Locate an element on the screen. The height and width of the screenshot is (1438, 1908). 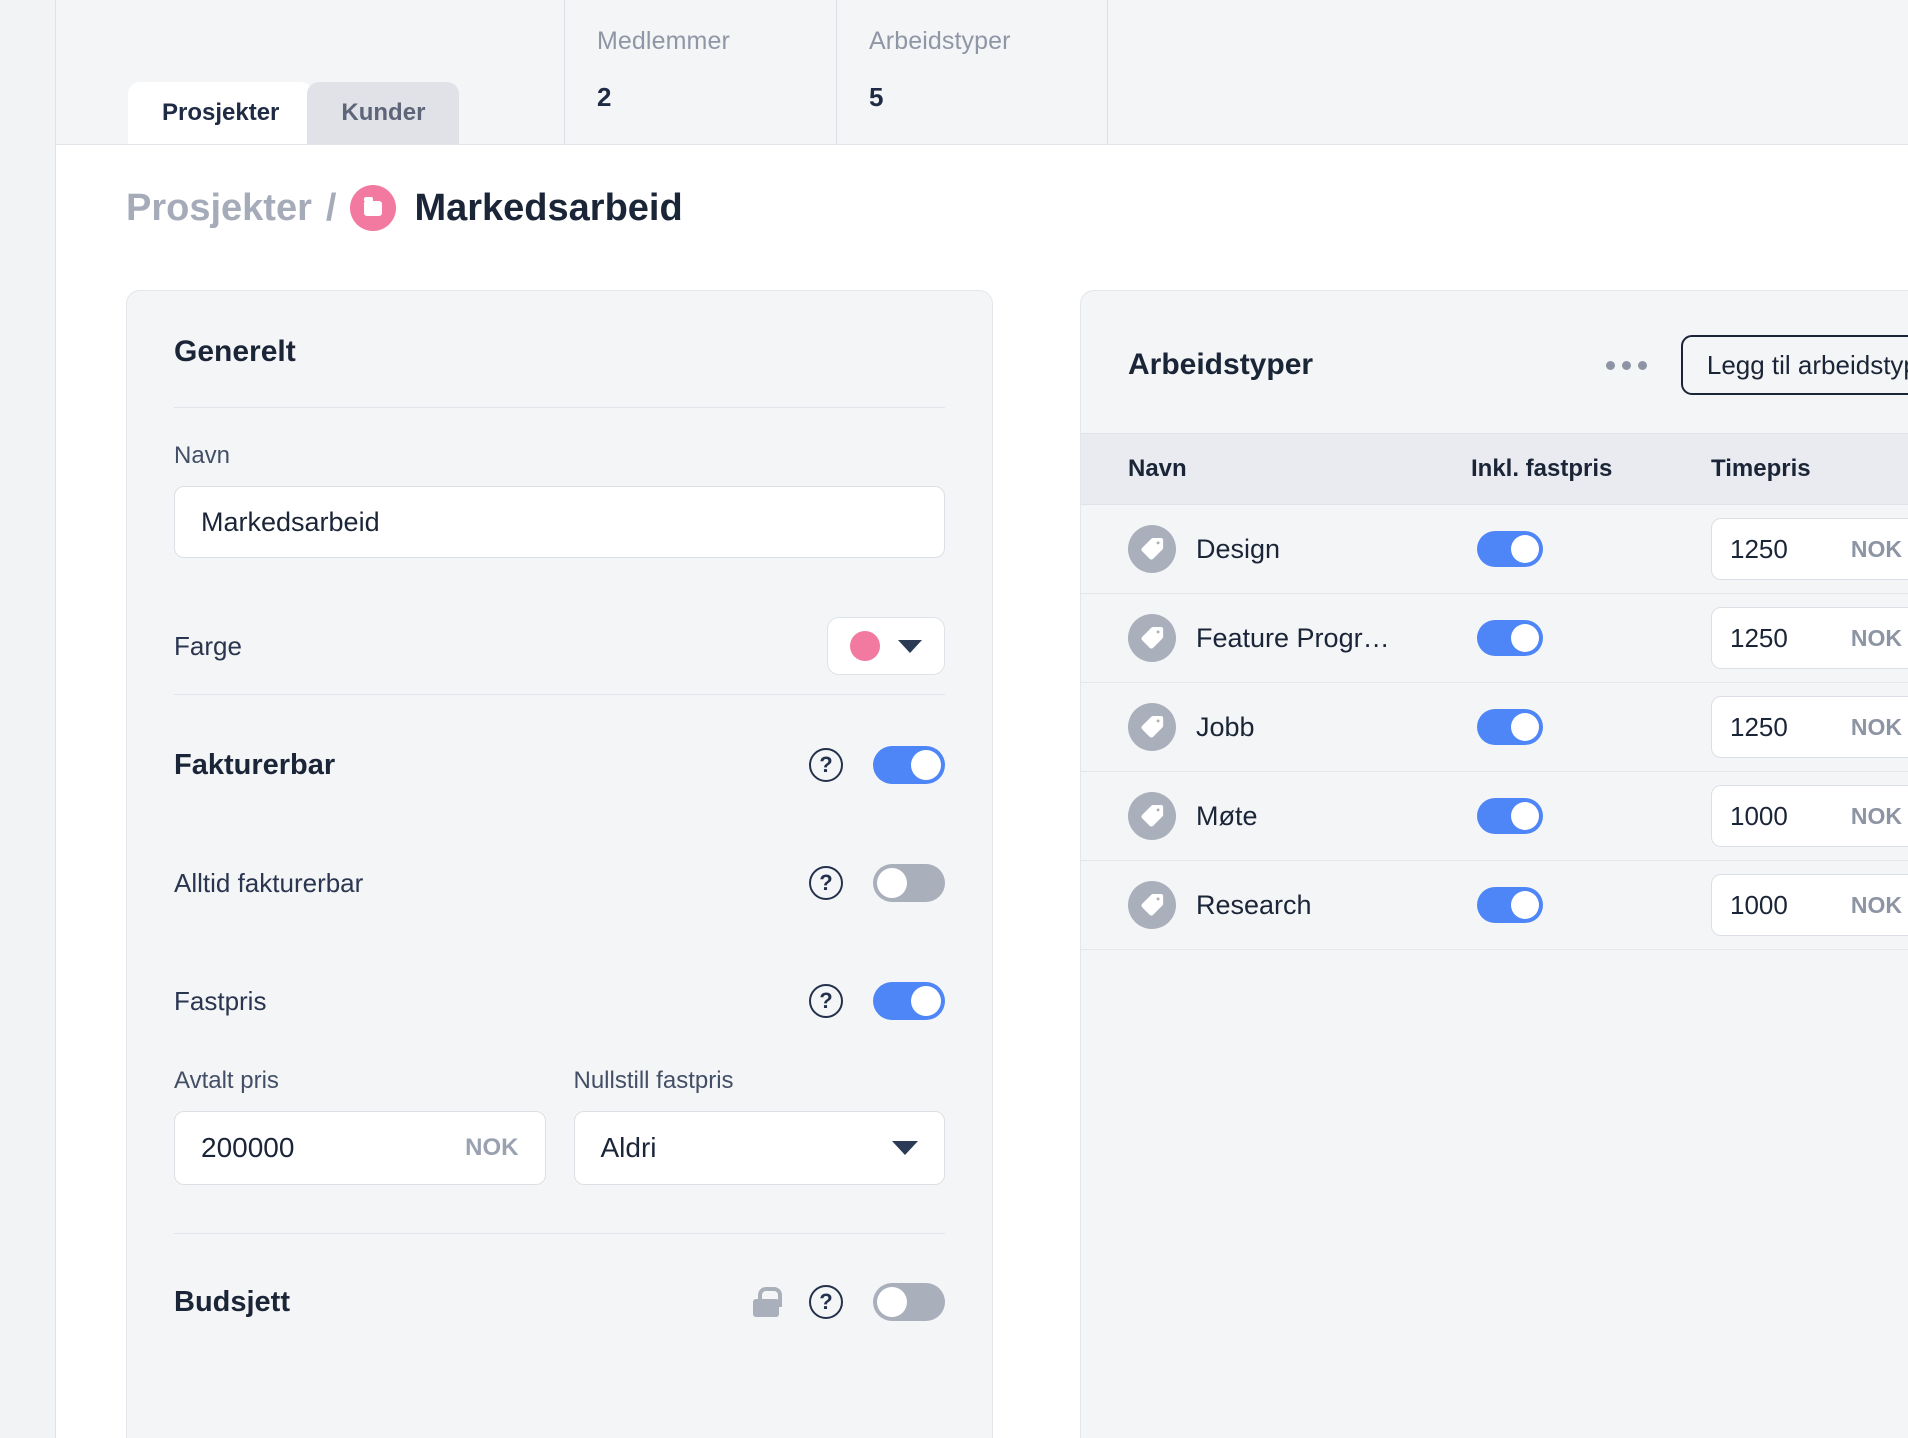
stat-value: 2 is located at coordinates (604, 97).